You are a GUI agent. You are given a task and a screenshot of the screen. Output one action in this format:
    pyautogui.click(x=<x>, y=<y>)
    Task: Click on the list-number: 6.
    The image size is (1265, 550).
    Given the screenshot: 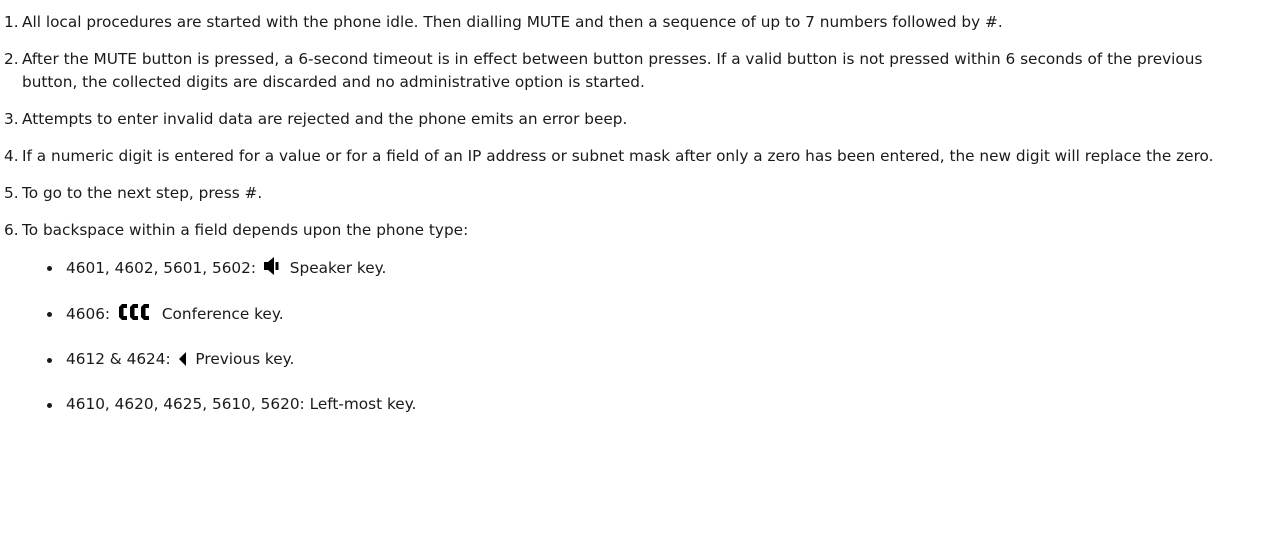 What is the action you would take?
    pyautogui.click(x=11, y=230)
    